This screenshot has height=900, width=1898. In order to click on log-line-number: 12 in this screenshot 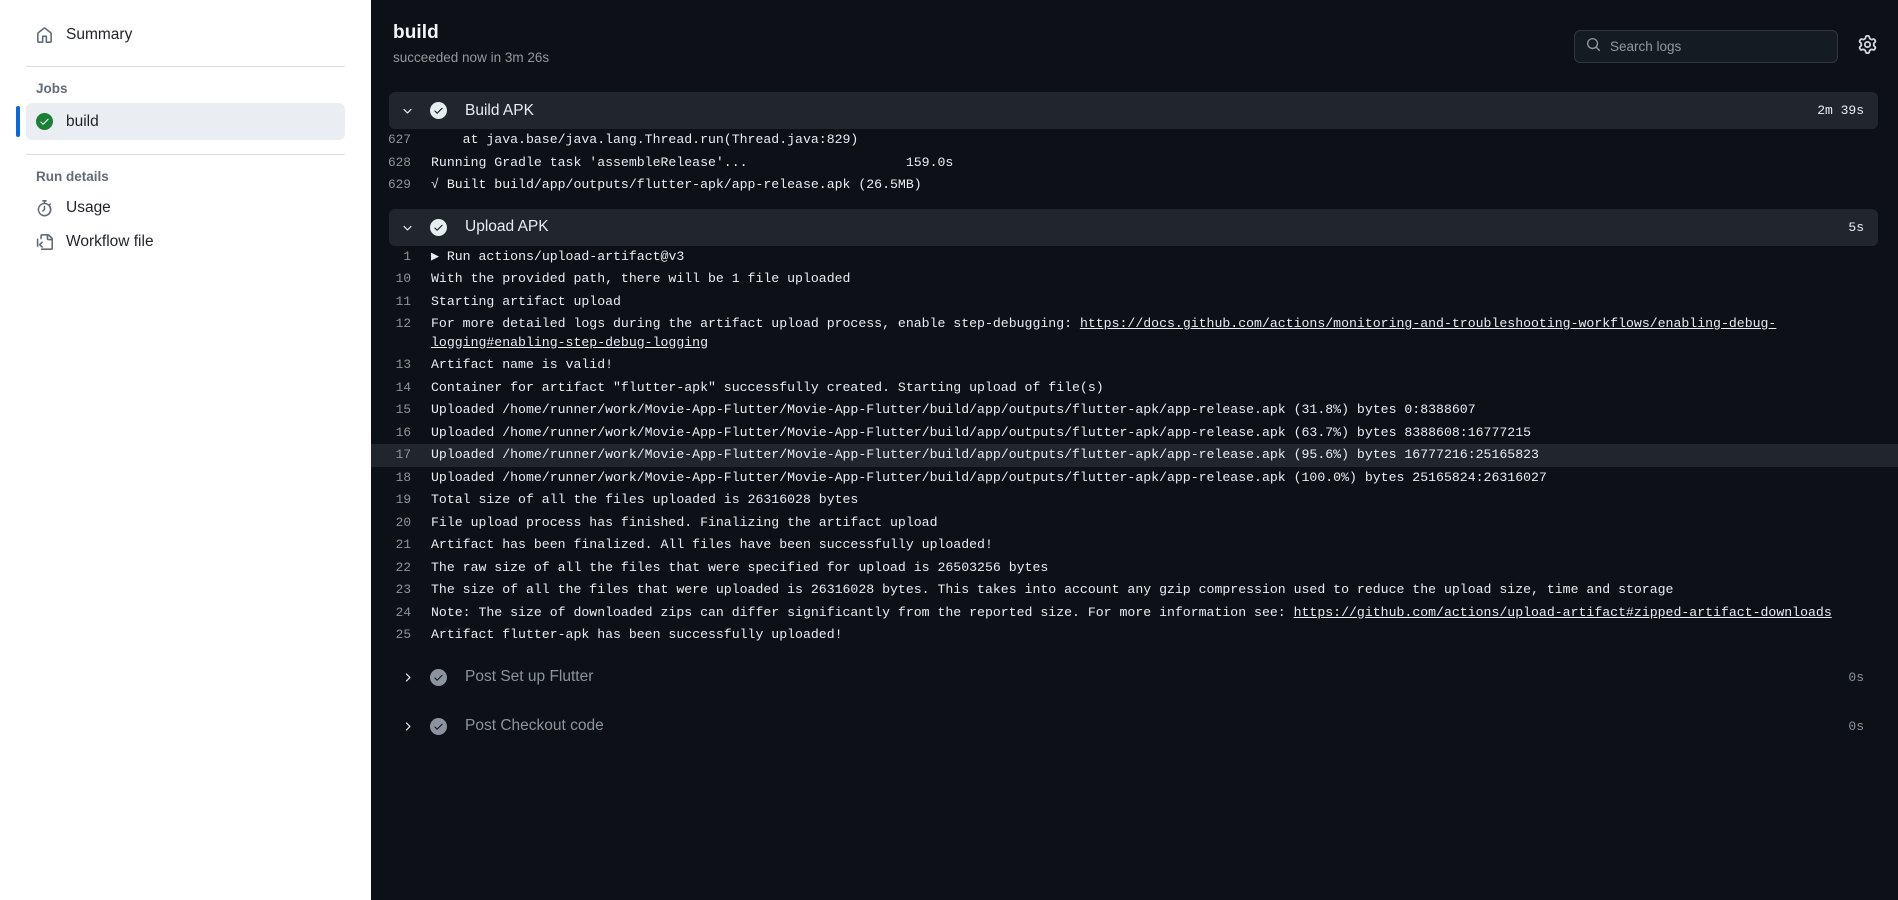, I will do `click(403, 323)`.